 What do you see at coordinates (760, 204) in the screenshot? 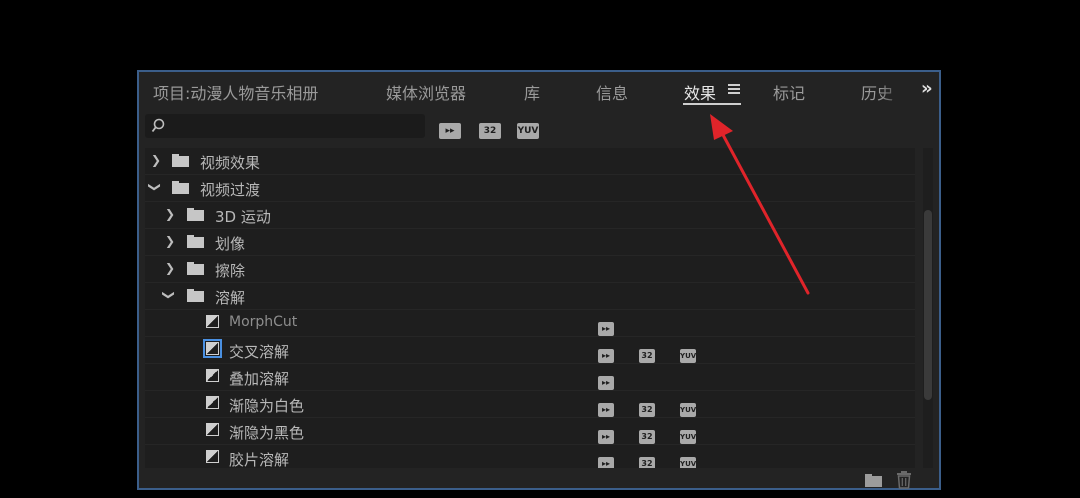
I see `annotation-arrow` at bounding box center [760, 204].